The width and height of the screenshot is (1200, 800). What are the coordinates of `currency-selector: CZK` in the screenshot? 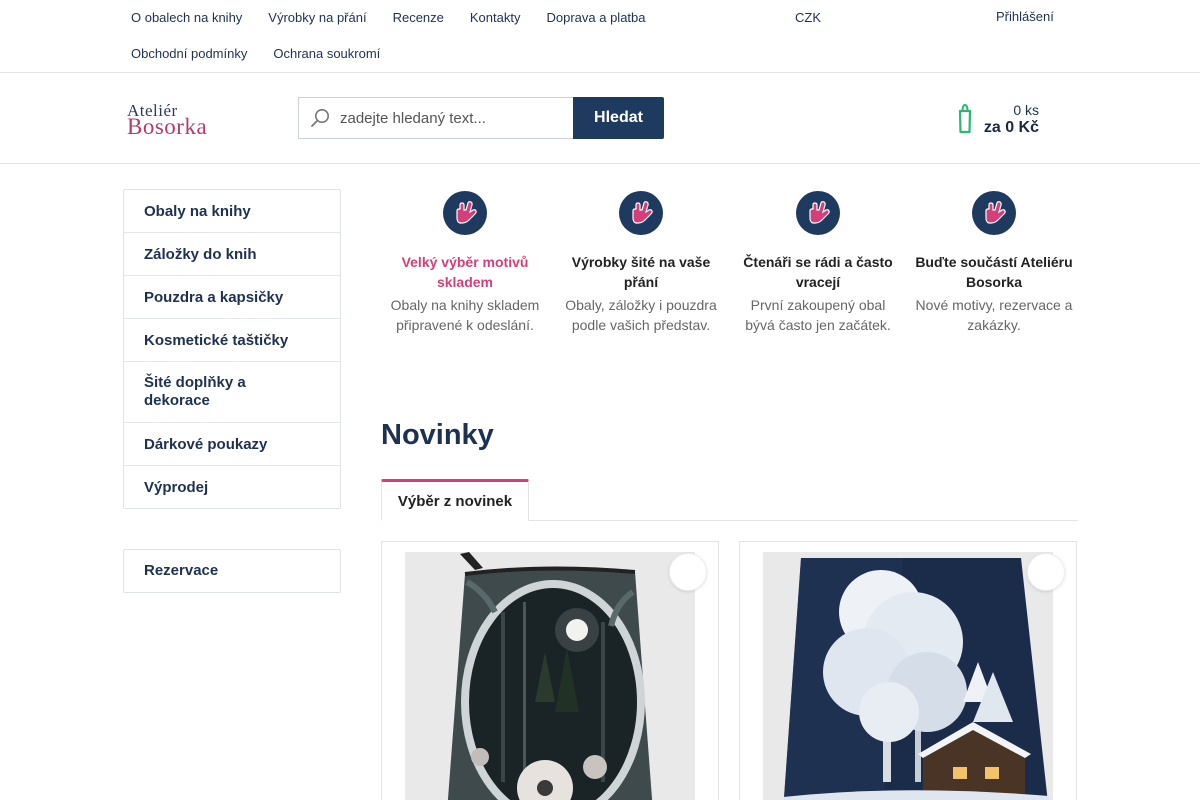 It's located at (806, 17).